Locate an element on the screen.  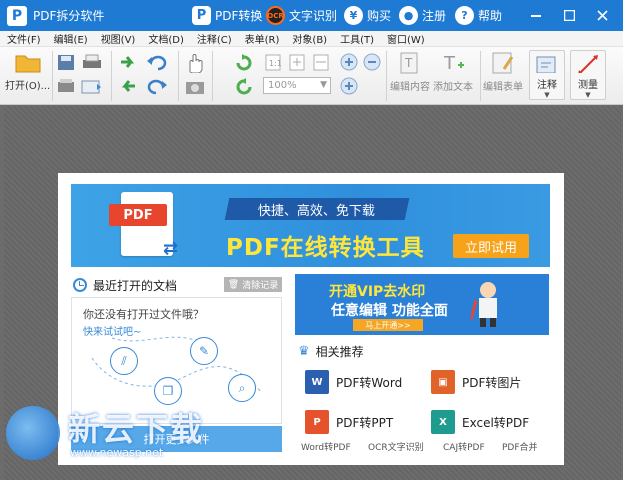
edit-form-label: 编辑表单 is located at coordinates (503, 87).